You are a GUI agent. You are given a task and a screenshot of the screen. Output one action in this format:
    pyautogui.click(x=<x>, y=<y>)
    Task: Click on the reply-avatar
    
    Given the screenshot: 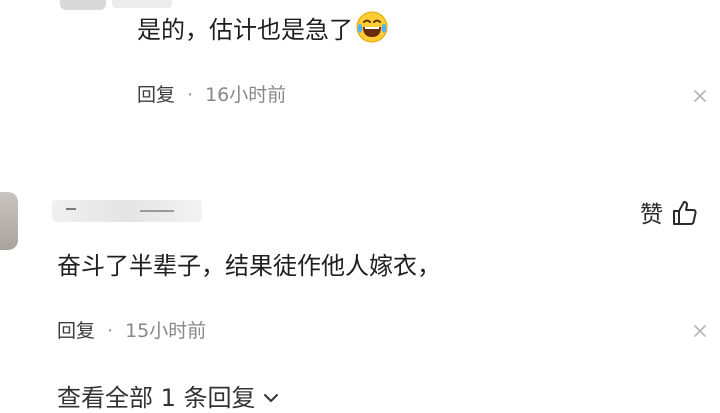 What is the action you would take?
    pyautogui.click(x=83, y=5)
    